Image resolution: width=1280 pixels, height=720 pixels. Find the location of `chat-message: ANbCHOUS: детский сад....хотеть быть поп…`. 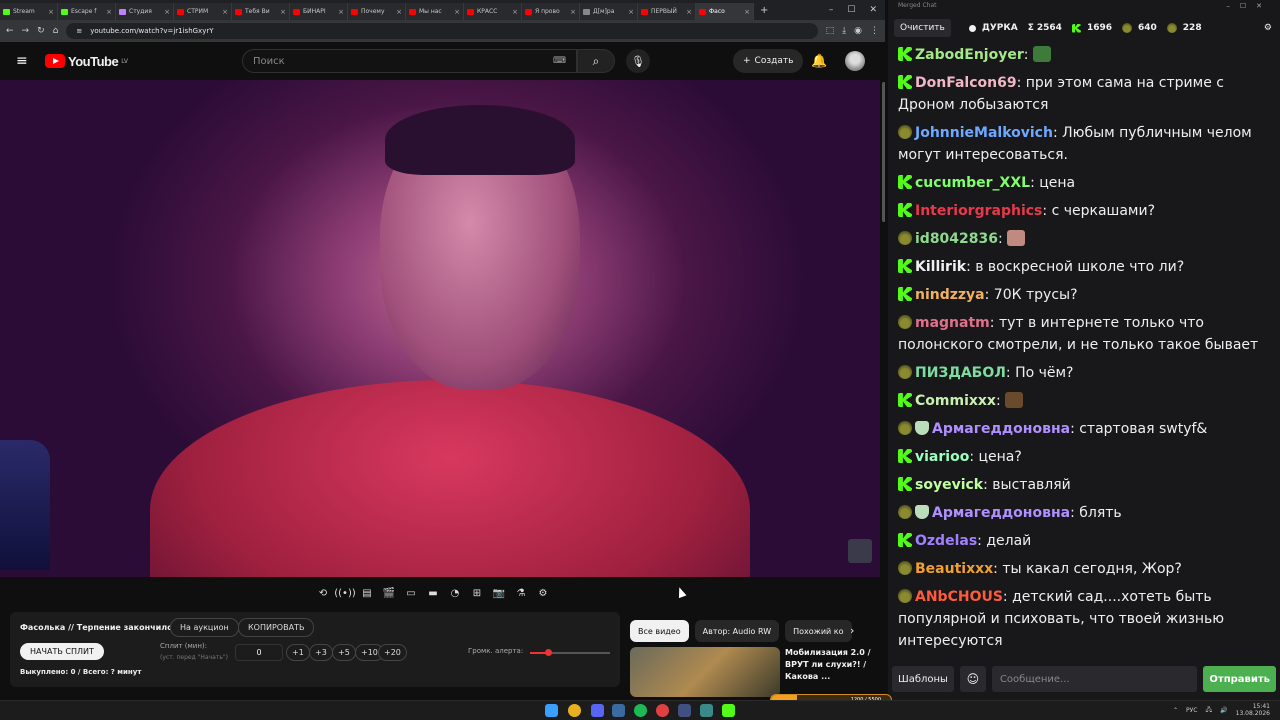

chat-message: ANbCHOUS: детский сад....хотеть быть поп… is located at coordinates (1084, 619).